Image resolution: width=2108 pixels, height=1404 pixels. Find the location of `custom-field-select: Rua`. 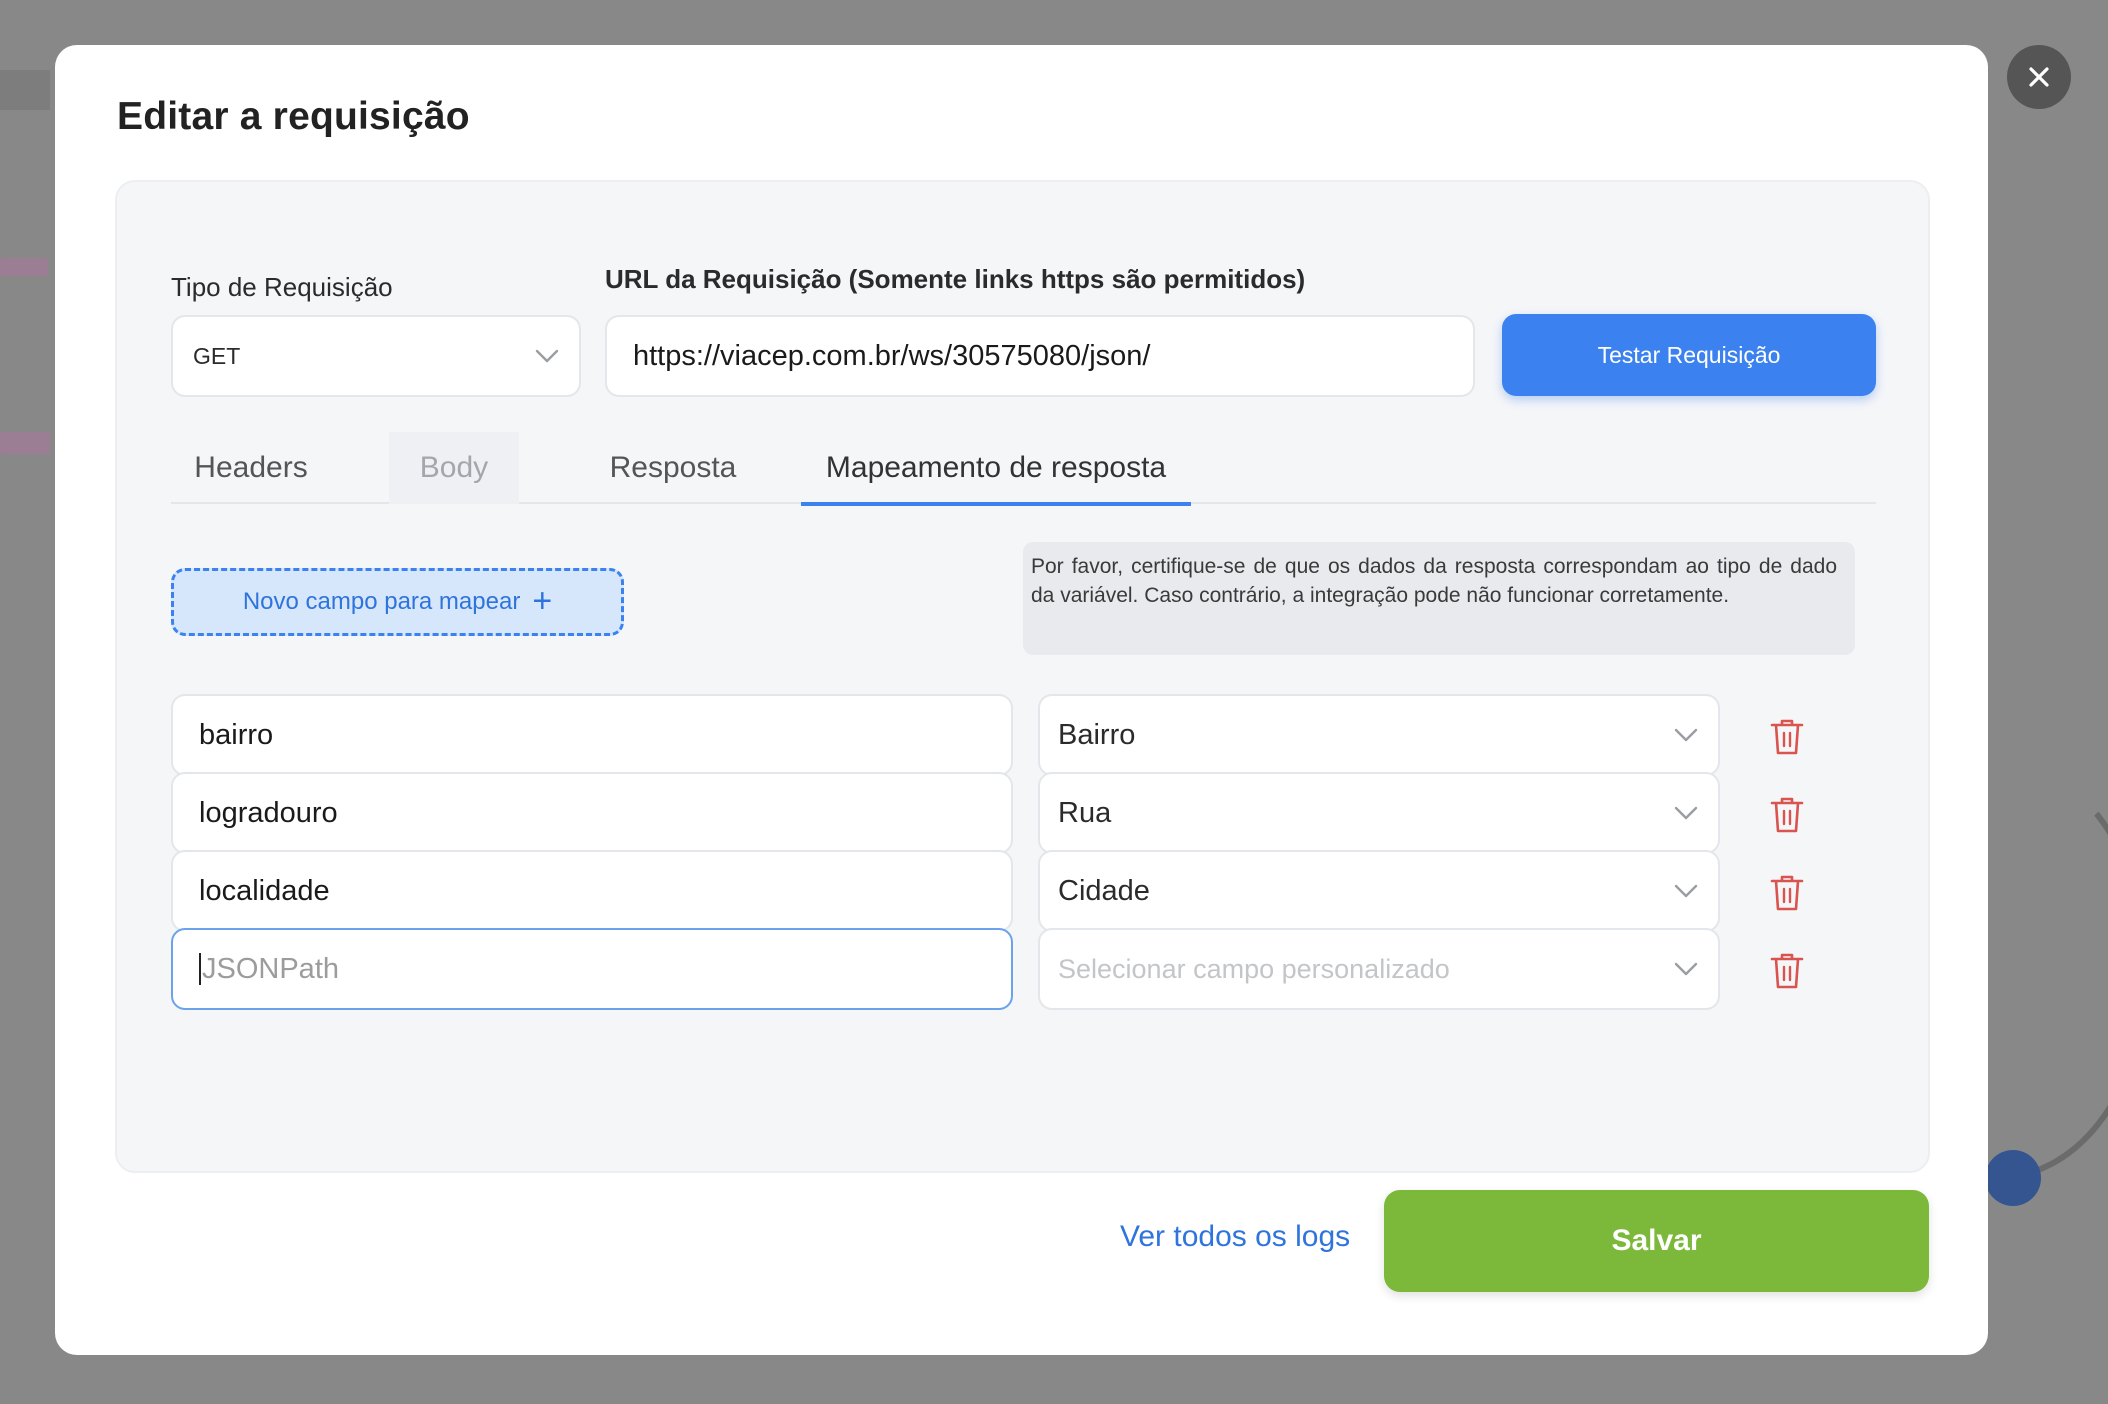

custom-field-select: Rua is located at coordinates (1379, 813).